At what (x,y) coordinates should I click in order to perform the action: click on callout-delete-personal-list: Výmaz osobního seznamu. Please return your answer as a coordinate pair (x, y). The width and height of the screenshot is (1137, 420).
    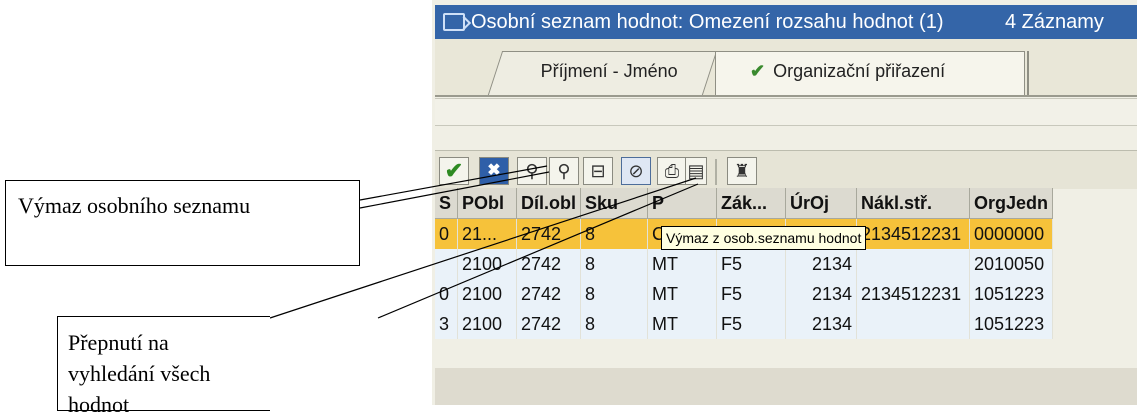
    Looking at the image, I should click on (182, 223).